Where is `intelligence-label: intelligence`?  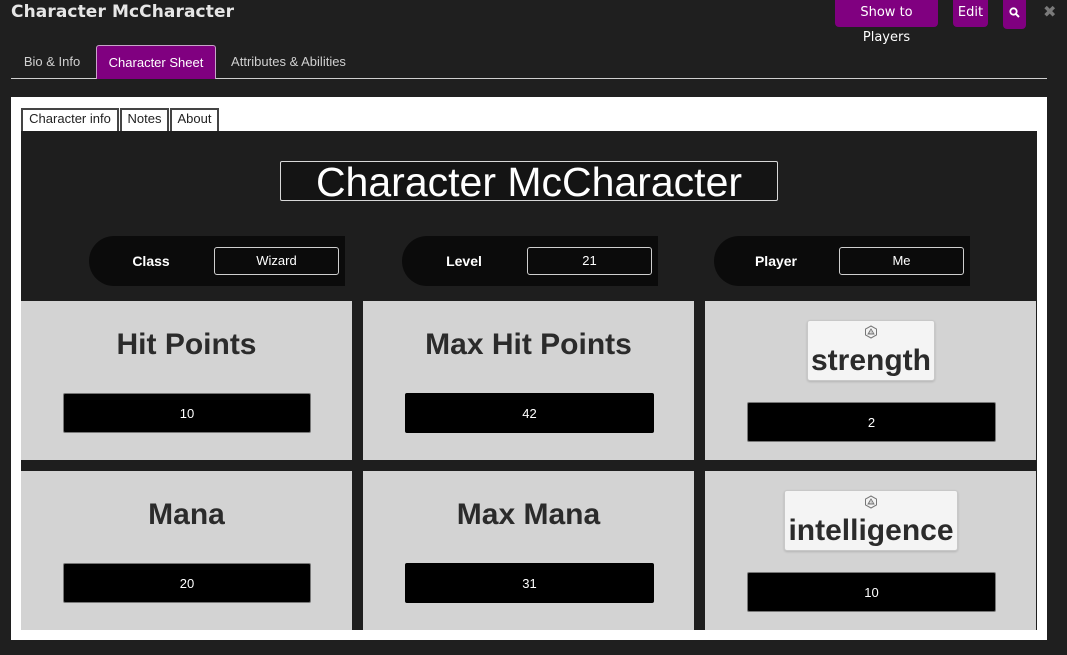 intelligence-label: intelligence is located at coordinates (871, 530).